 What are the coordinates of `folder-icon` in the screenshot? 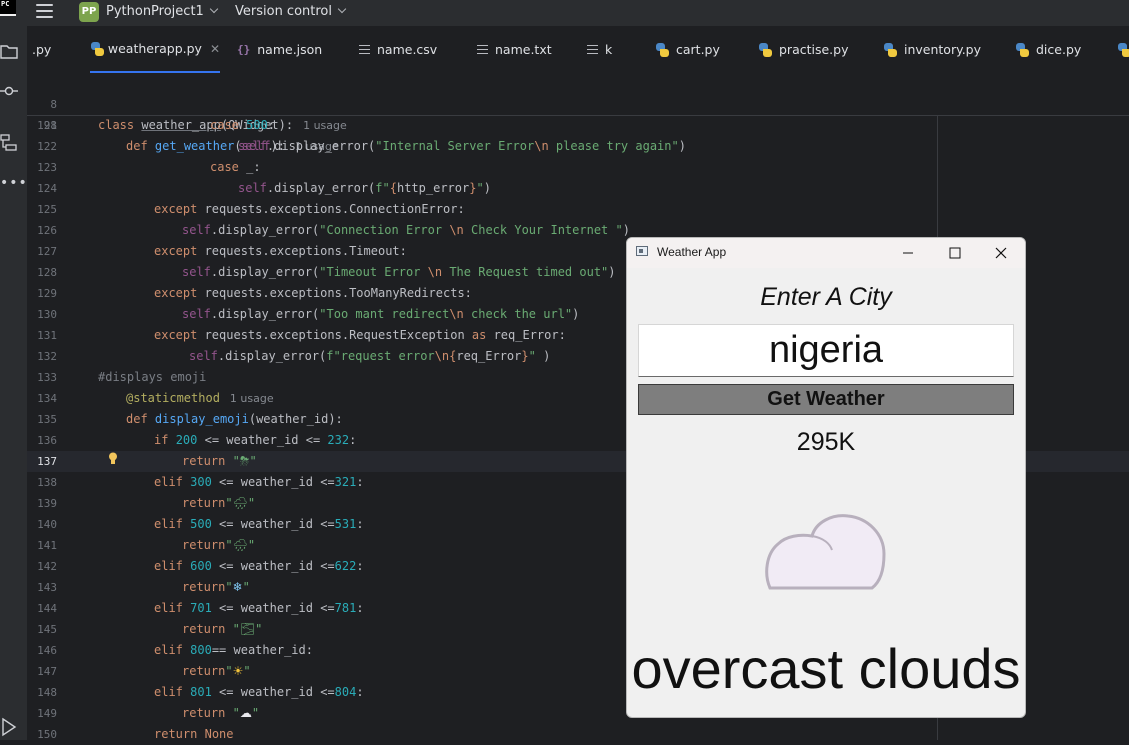 It's located at (9, 51).